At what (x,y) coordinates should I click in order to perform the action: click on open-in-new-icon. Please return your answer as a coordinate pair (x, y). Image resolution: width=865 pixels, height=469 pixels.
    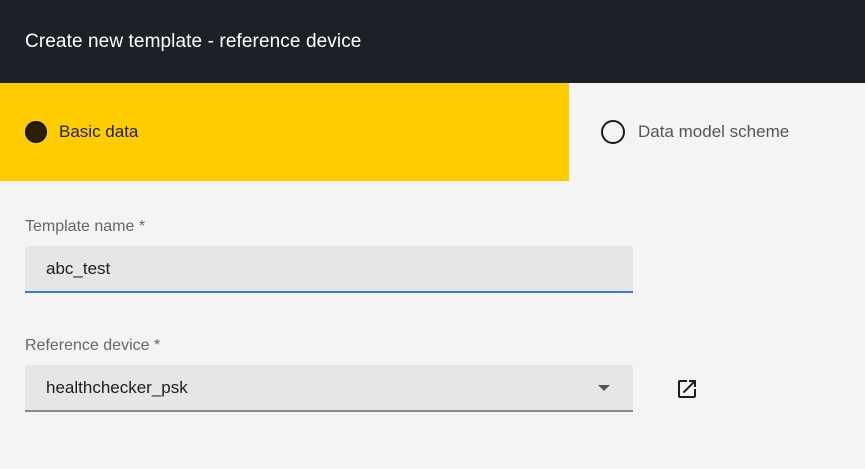
    Looking at the image, I should click on (687, 389).